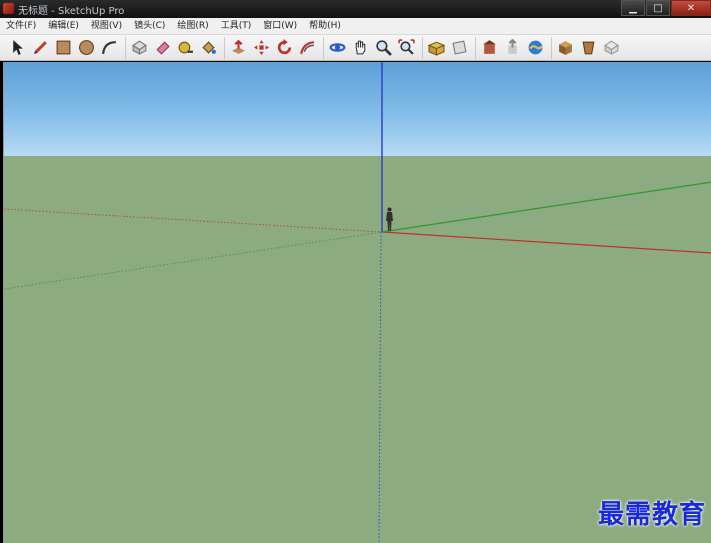 The width and height of the screenshot is (711, 543). Describe the element at coordinates (436, 47) in the screenshot. I see `top-view-icon` at that location.